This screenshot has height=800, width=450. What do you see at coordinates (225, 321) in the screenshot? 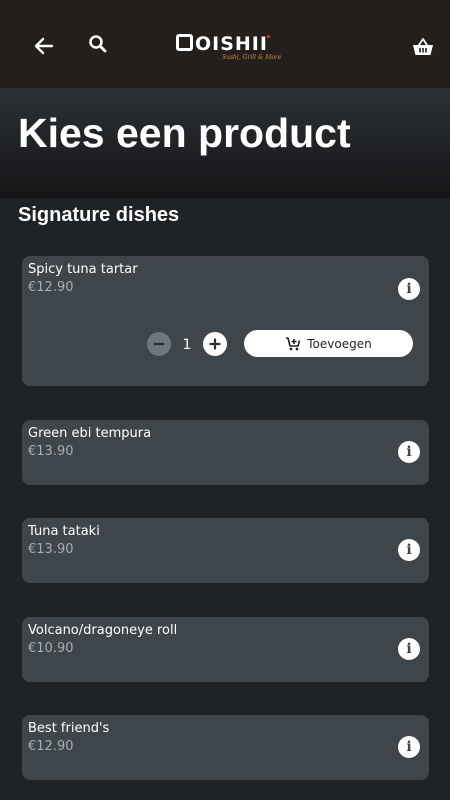
I see `product-card: Spicy tuna tartar €12.90 i 1 Toevoegen` at bounding box center [225, 321].